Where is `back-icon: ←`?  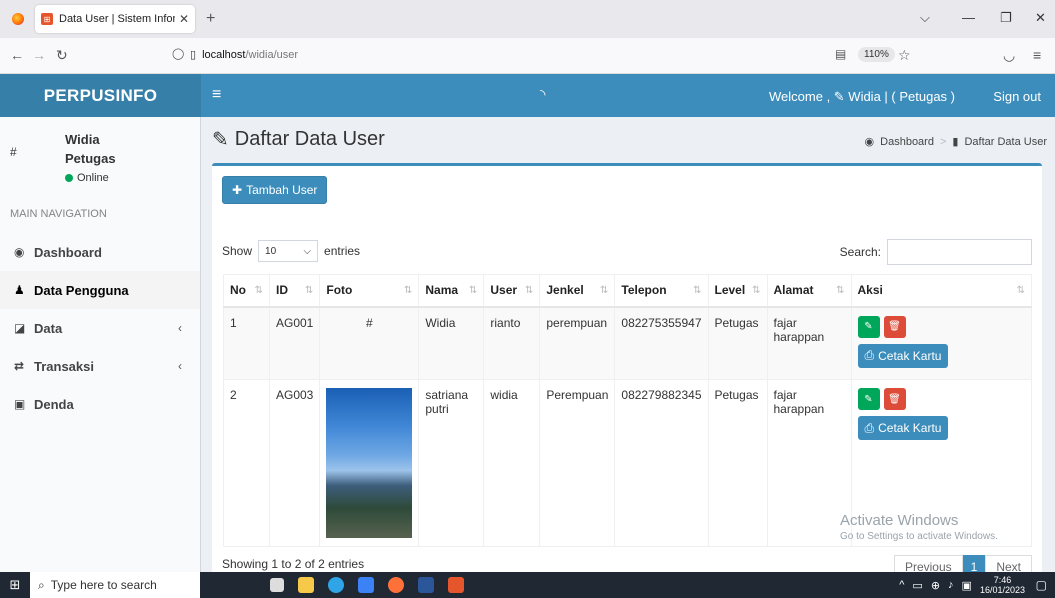 back-icon: ← is located at coordinates (17, 55).